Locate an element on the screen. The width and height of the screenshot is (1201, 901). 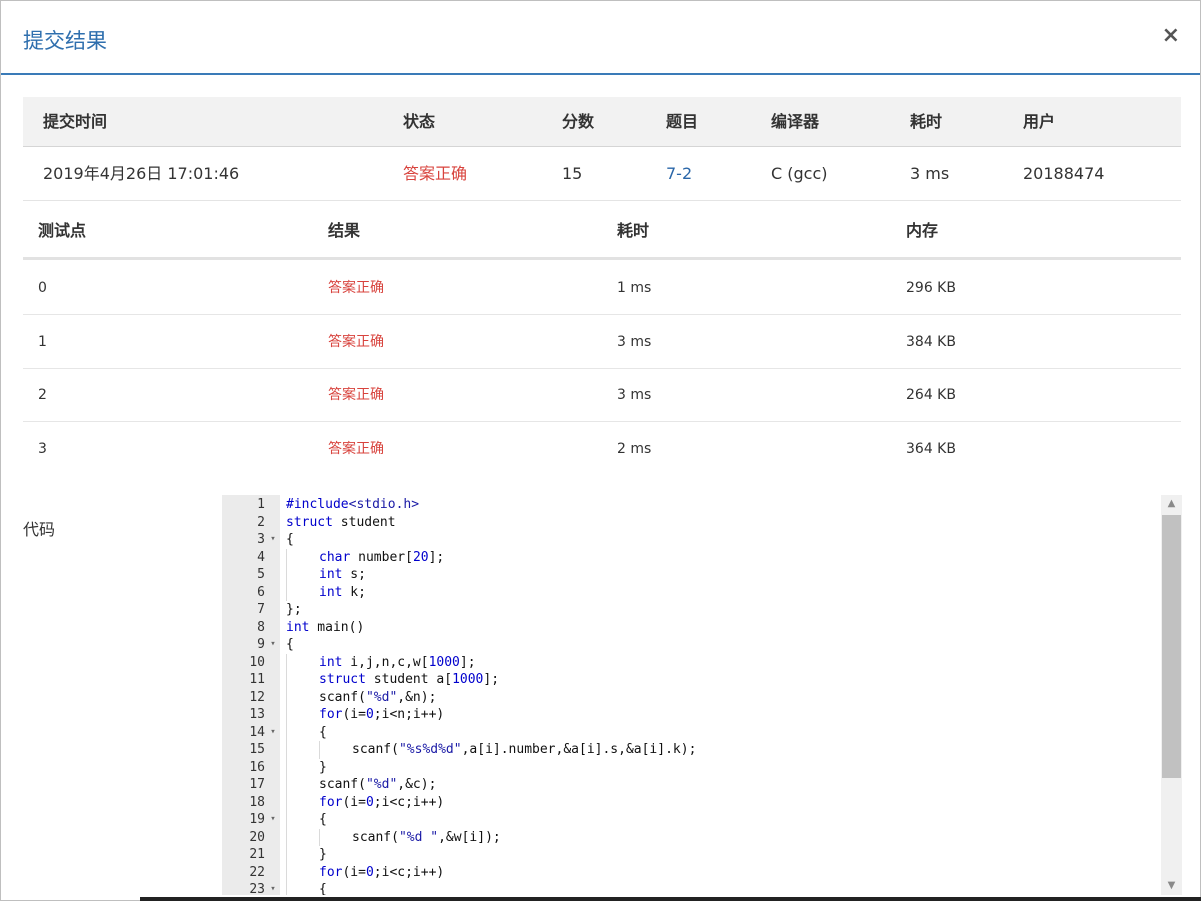
header-result: 结果 is located at coordinates (344, 230).